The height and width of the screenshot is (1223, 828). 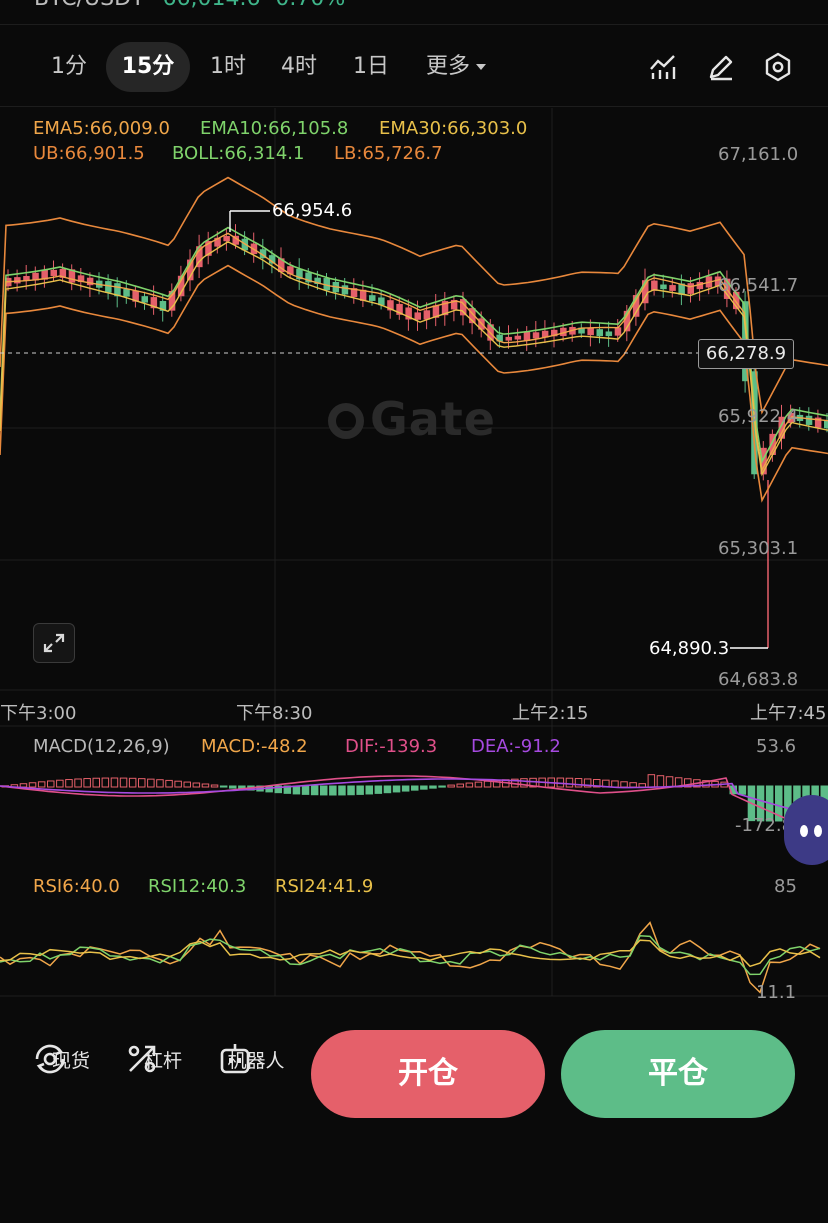 I want to click on high-marker: 66,954.6, so click(x=312, y=210).